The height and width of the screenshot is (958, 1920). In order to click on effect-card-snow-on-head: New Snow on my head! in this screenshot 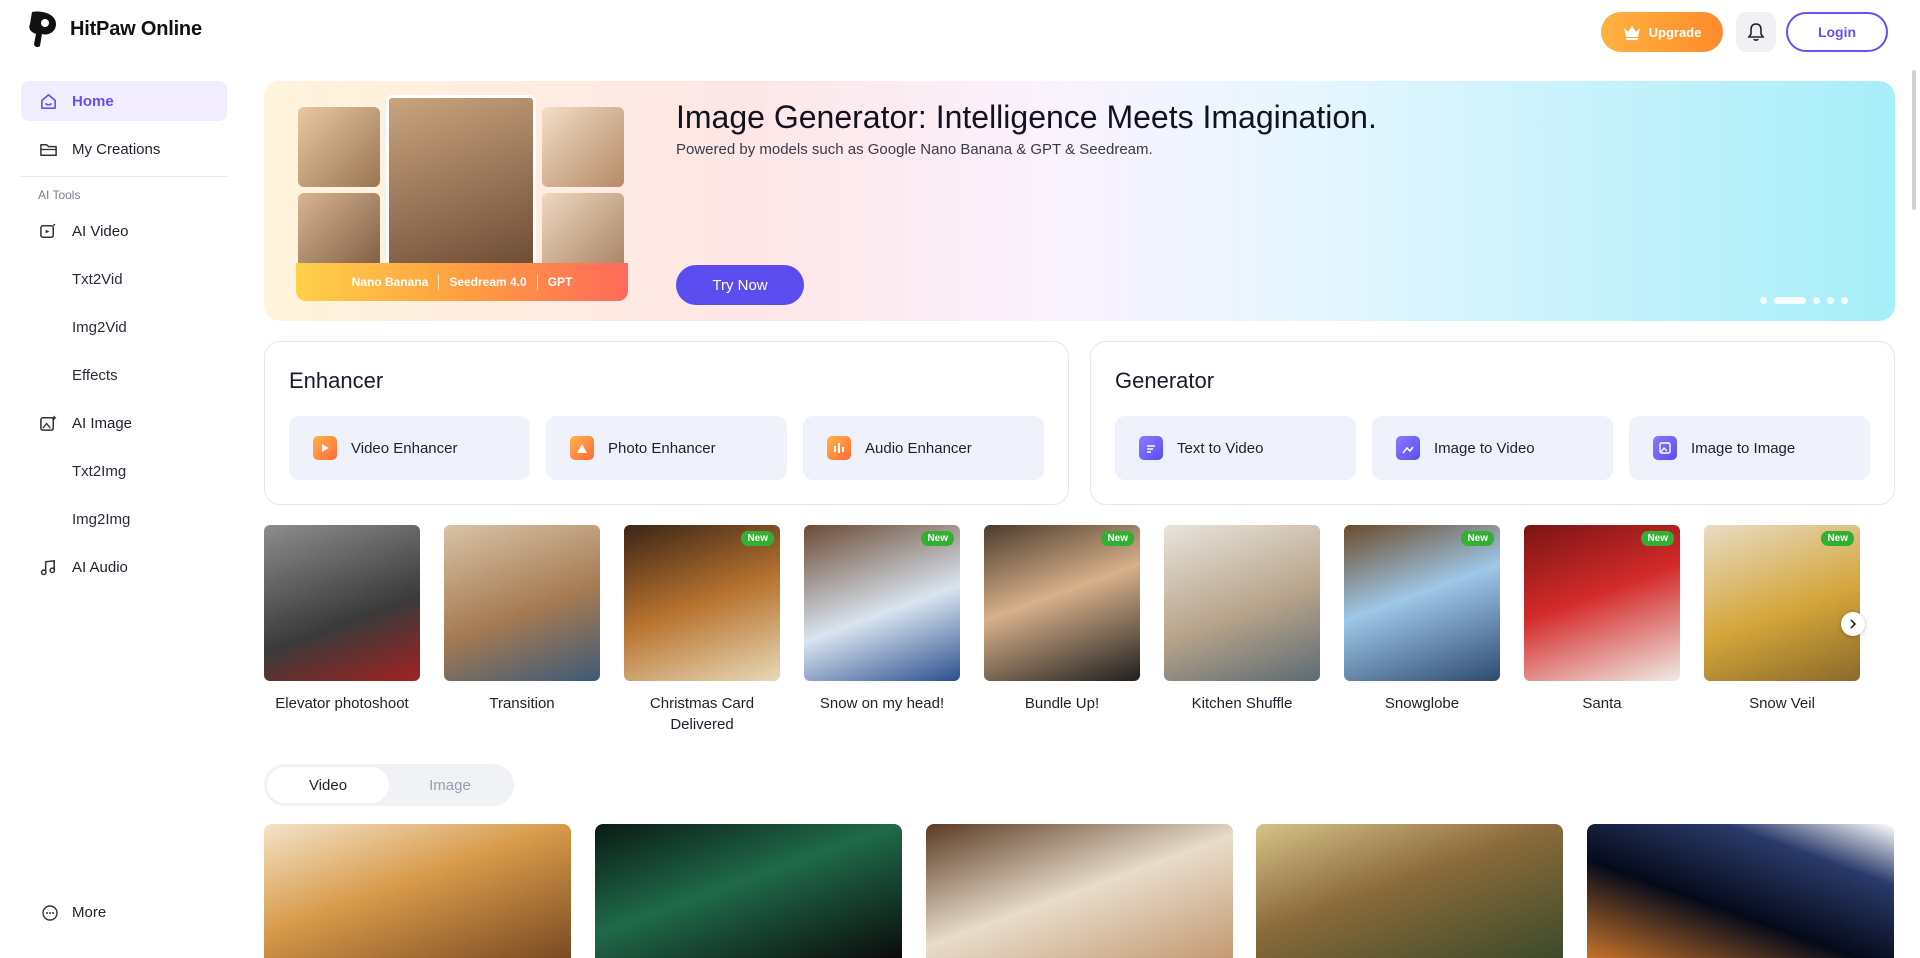, I will do `click(882, 619)`.